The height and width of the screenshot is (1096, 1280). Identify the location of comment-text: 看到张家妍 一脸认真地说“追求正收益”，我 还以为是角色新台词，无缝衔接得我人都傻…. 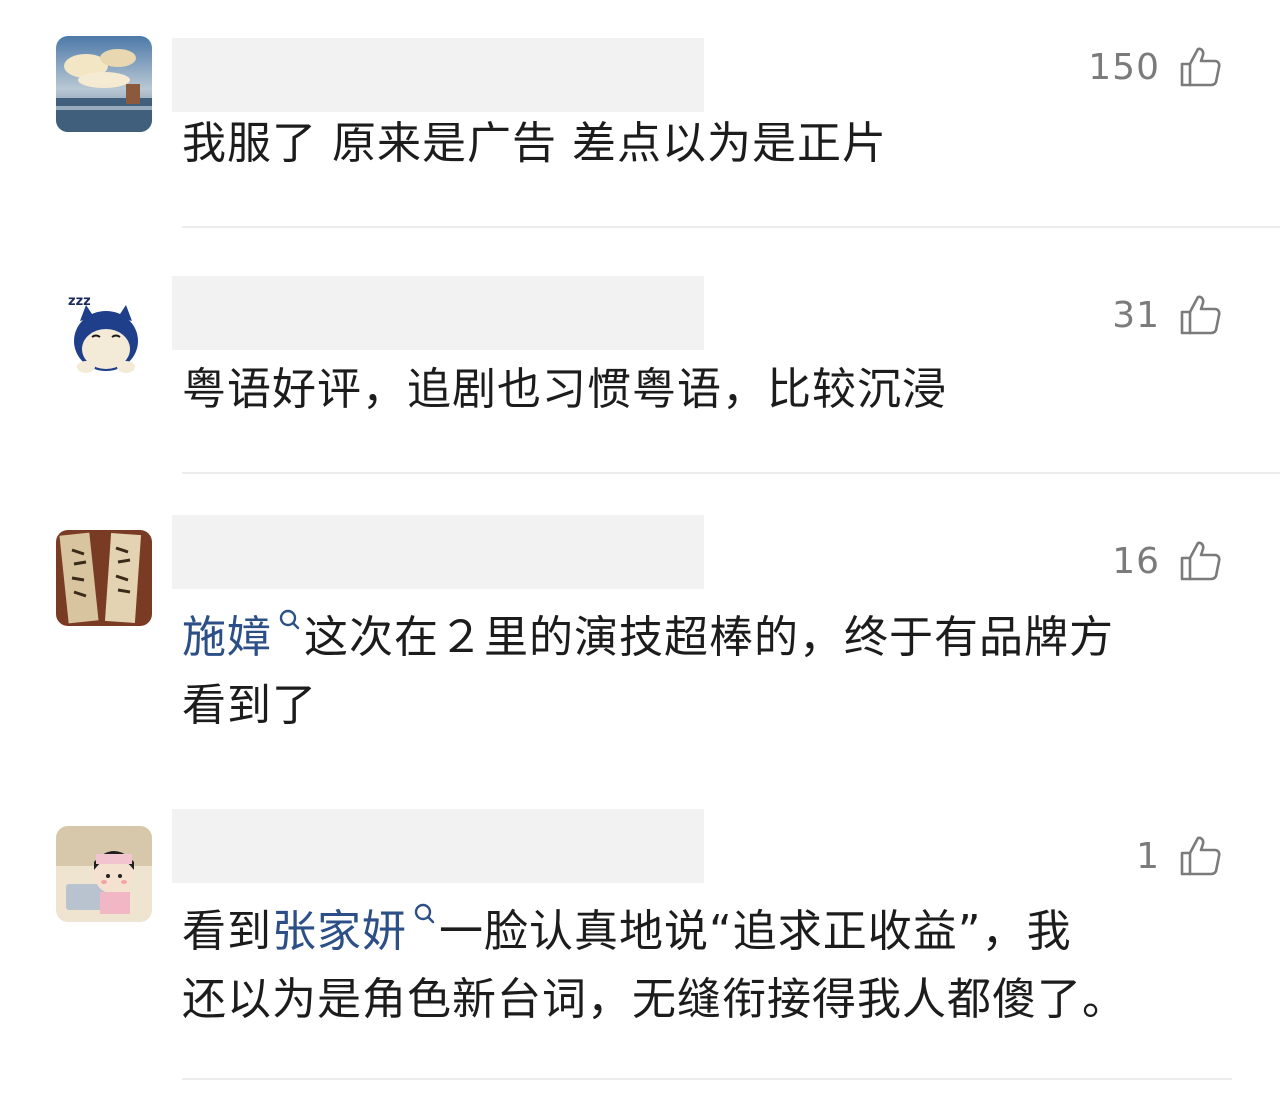
(707, 966).